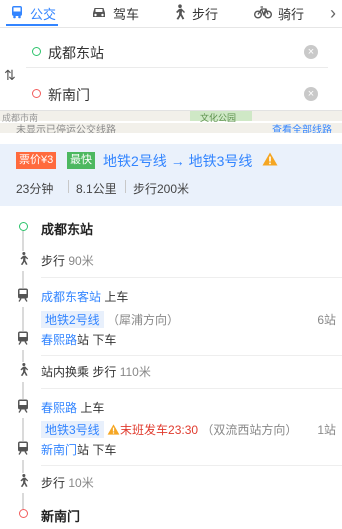 Image resolution: width=342 pixels, height=529 pixels. What do you see at coordinates (35, 189) in the screenshot?
I see `route-duration: 23分钟` at bounding box center [35, 189].